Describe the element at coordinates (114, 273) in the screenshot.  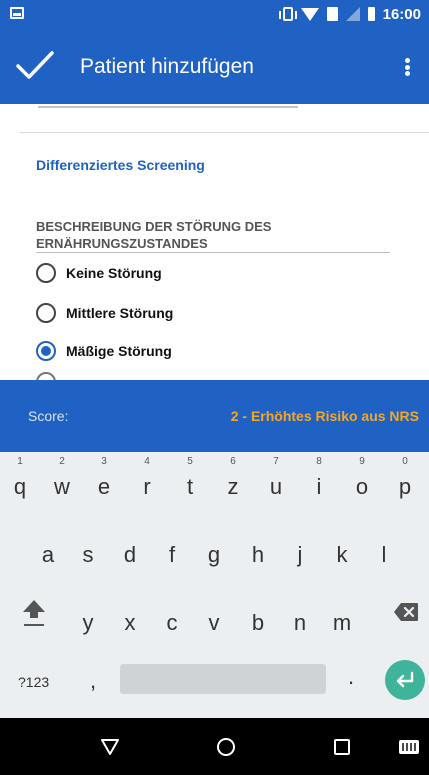
I see `option-label: Keine Störung` at that location.